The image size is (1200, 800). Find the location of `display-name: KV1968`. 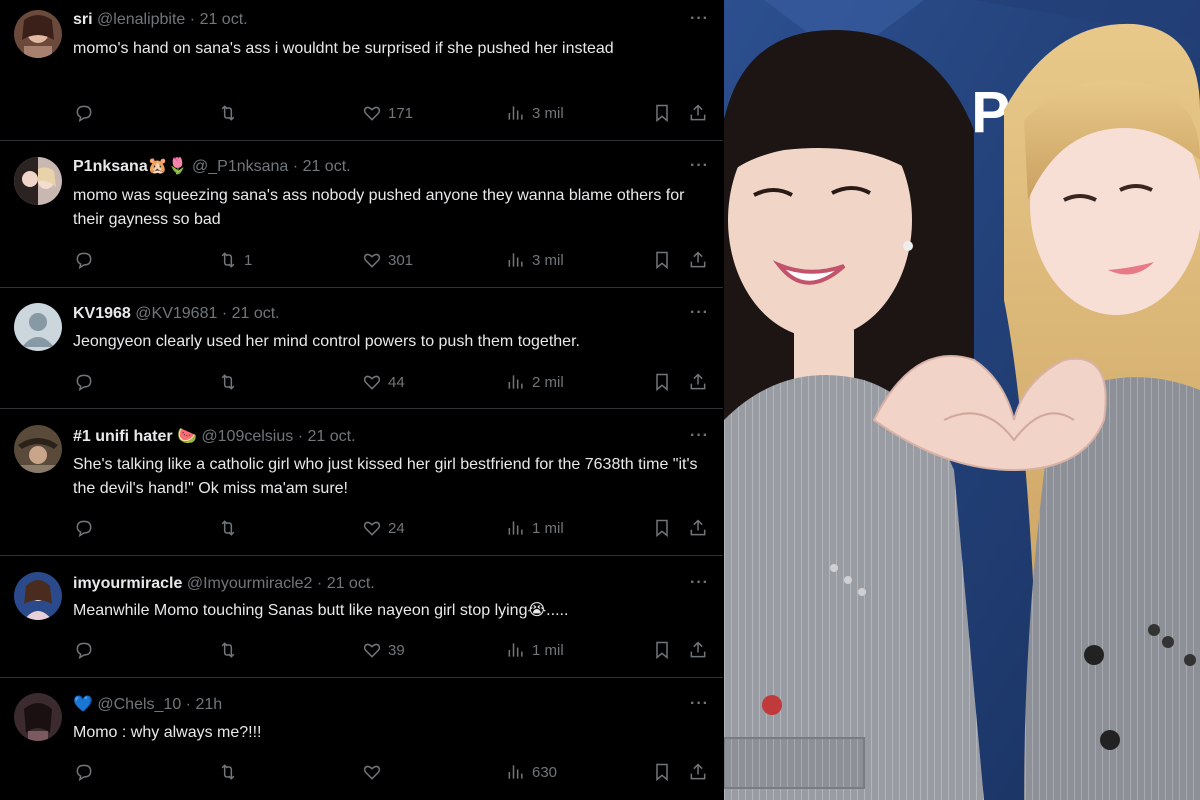

display-name: KV1968 is located at coordinates (102, 313).